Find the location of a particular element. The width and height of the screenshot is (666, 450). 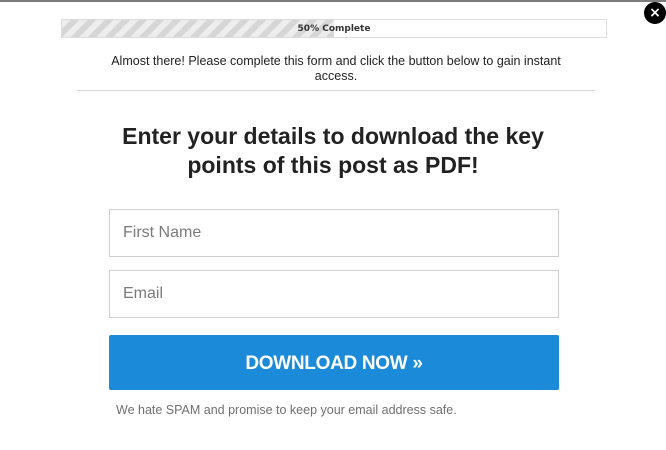

progress-label: 50% Complete is located at coordinates (334, 29).